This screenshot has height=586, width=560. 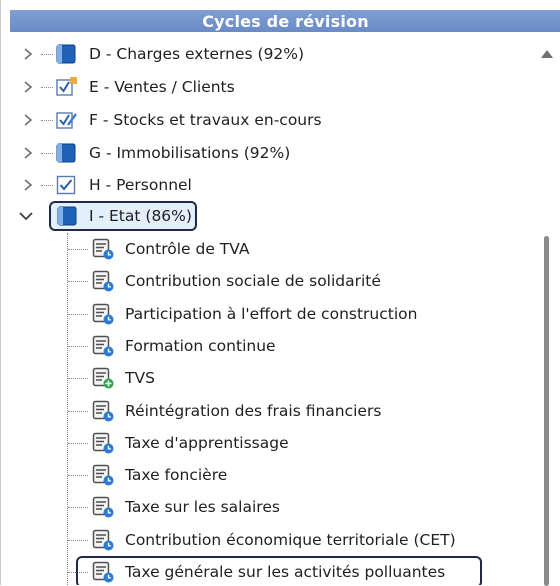 What do you see at coordinates (266, 378) in the screenshot?
I see `revision-subitem: TVS` at bounding box center [266, 378].